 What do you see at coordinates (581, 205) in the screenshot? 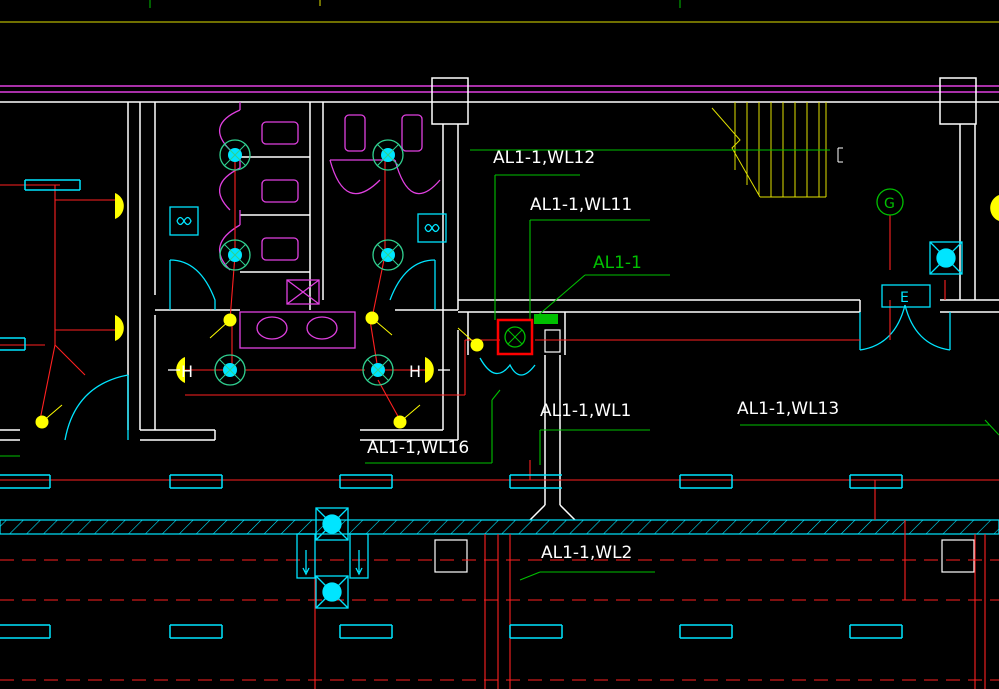
I see `label-wl11: AL1-1,WL11` at bounding box center [581, 205].